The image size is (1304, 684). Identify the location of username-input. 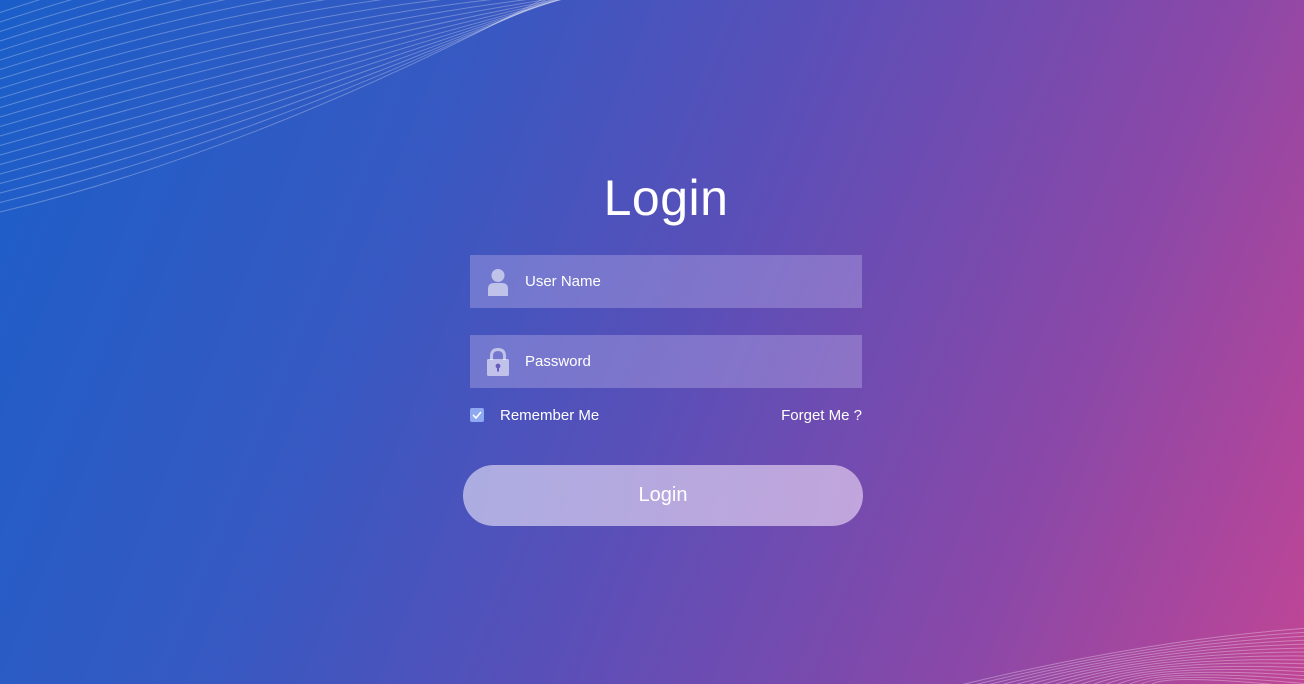
(693, 281).